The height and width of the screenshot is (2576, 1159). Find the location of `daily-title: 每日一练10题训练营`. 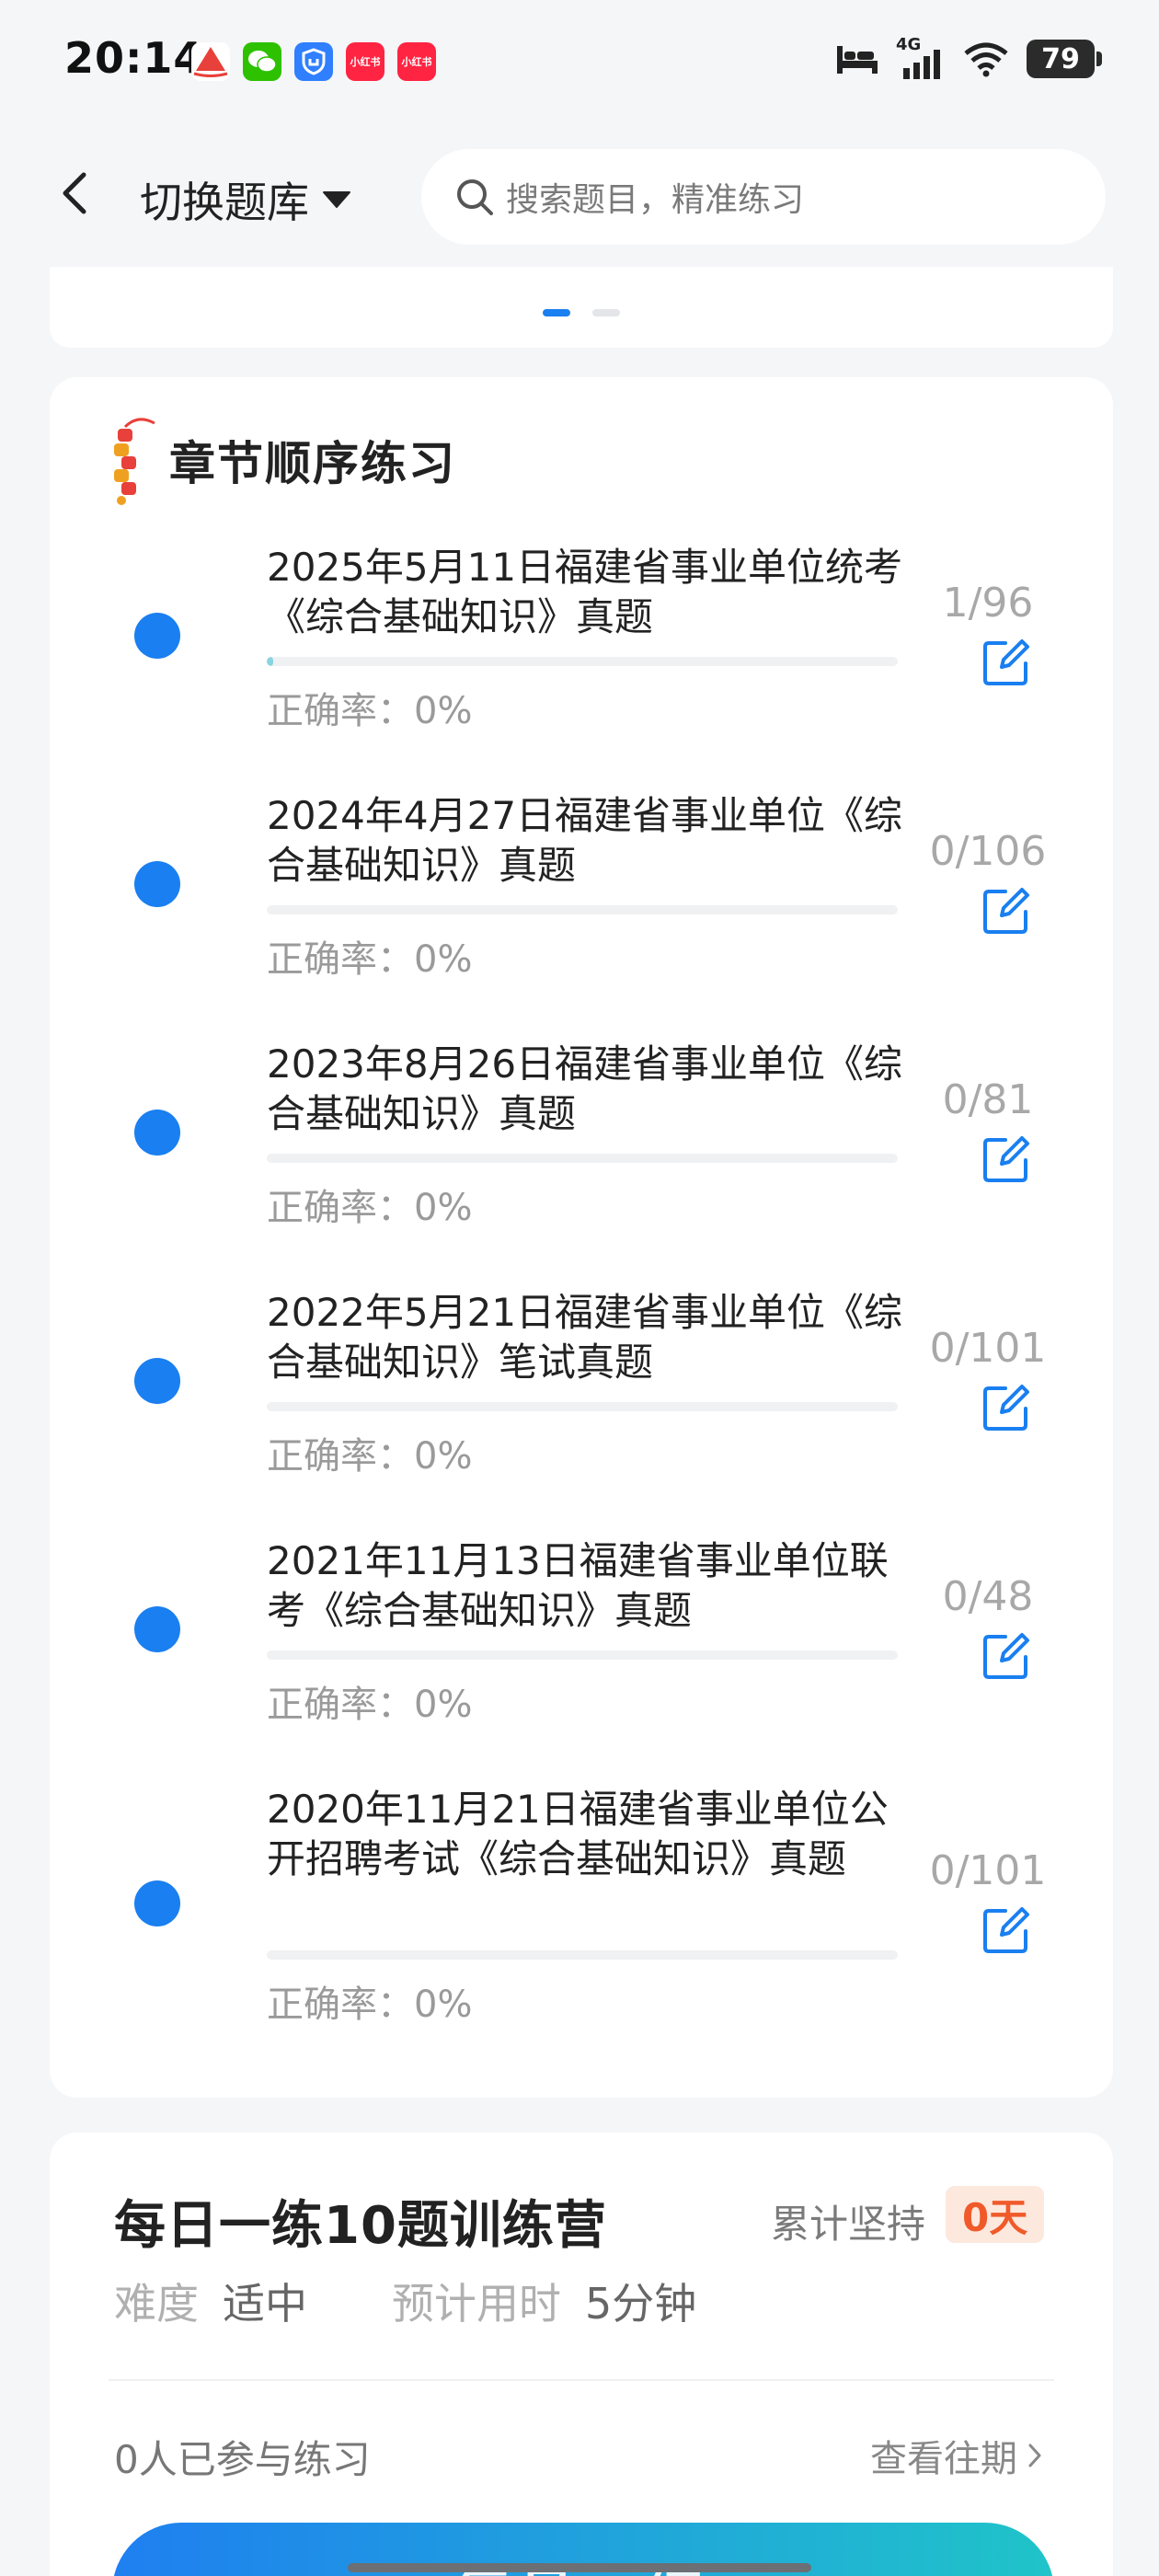

daily-title: 每日一练10题训练营 is located at coordinates (360, 2226).